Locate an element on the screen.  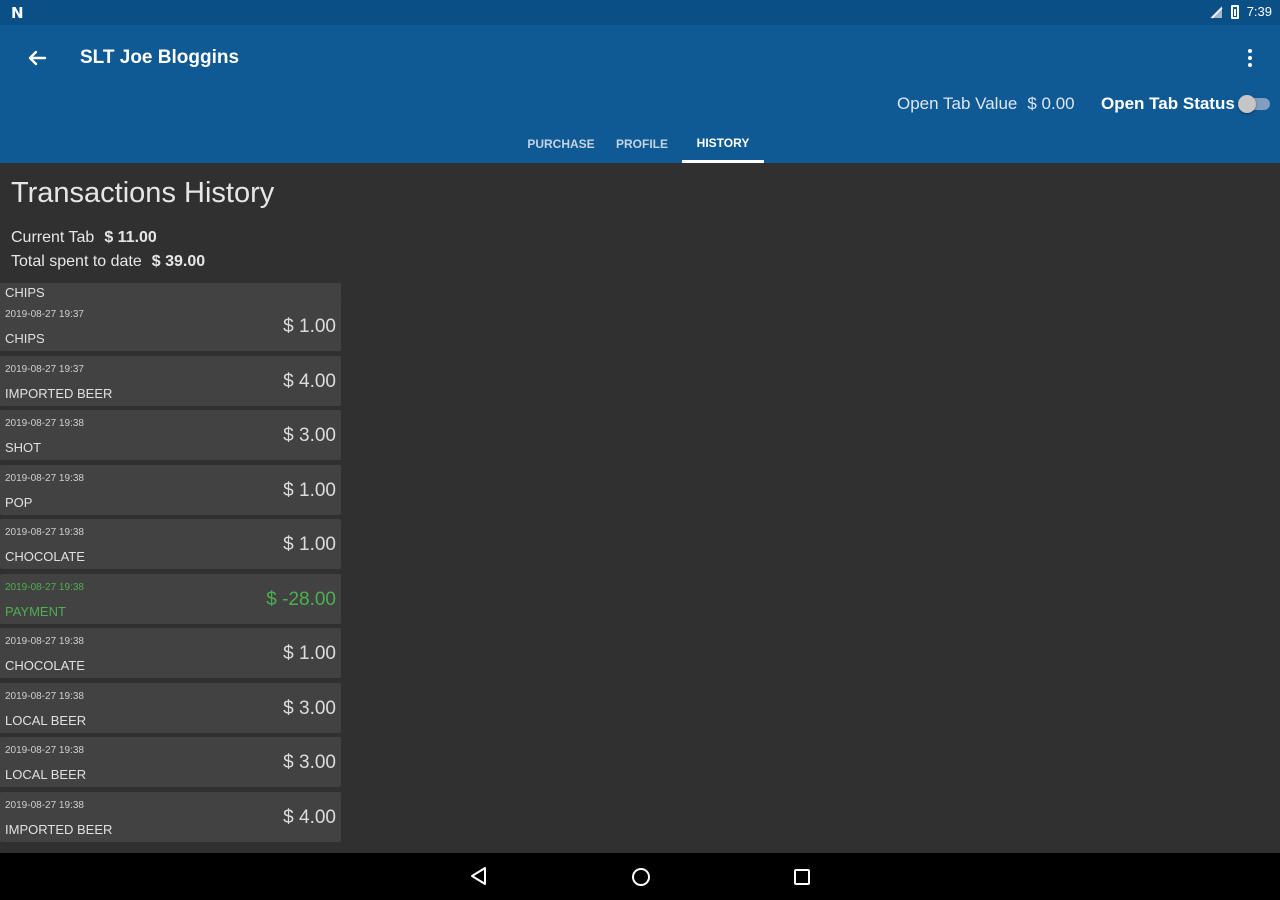
list-item: 2019-08-27 19:37 CHIPS $ 1.00 is located at coordinates (170, 326).